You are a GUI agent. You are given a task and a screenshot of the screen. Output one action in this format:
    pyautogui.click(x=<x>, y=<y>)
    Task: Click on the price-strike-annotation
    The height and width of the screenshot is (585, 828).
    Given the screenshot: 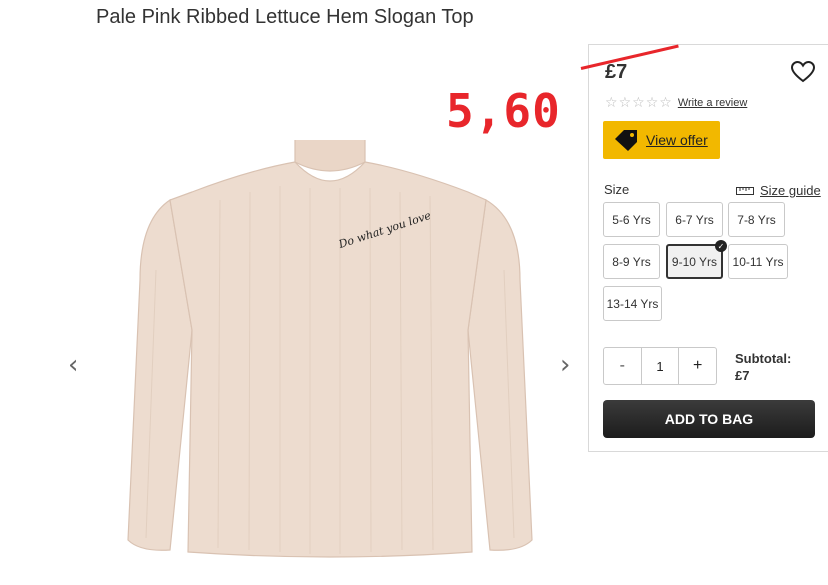 What is the action you would take?
    pyautogui.click(x=629, y=57)
    